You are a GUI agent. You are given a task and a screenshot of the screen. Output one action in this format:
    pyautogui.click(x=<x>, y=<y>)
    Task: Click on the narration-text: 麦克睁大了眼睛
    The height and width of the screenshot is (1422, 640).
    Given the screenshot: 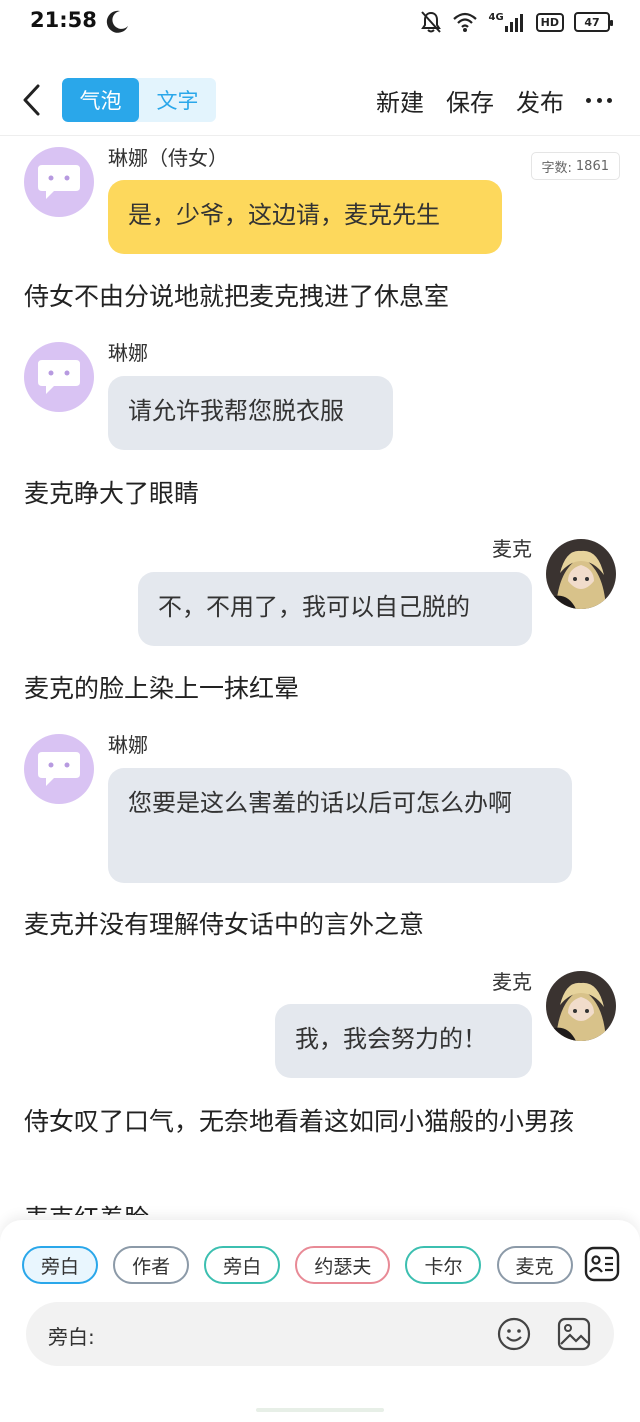 What is the action you would take?
    pyautogui.click(x=320, y=494)
    